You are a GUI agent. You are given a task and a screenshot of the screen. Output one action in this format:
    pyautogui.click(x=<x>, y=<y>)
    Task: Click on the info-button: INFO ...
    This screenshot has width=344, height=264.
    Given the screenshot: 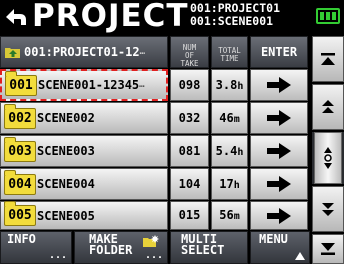 What is the action you would take?
    pyautogui.click(x=36, y=247)
    